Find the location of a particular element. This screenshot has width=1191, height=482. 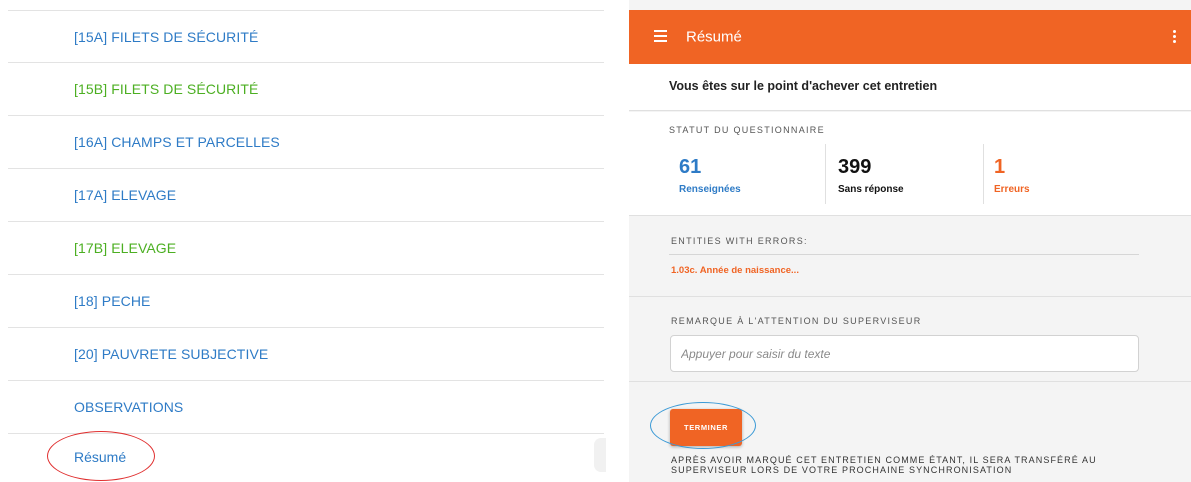

section-item-label: [17B] ELEVAGE is located at coordinates (125, 248).